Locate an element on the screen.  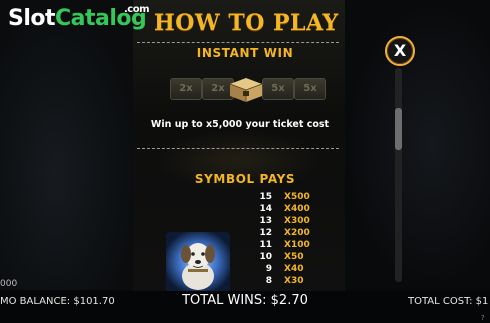
instant-win-multipliers: 2x 2x 5x 5x is located at coordinates (246, 89).